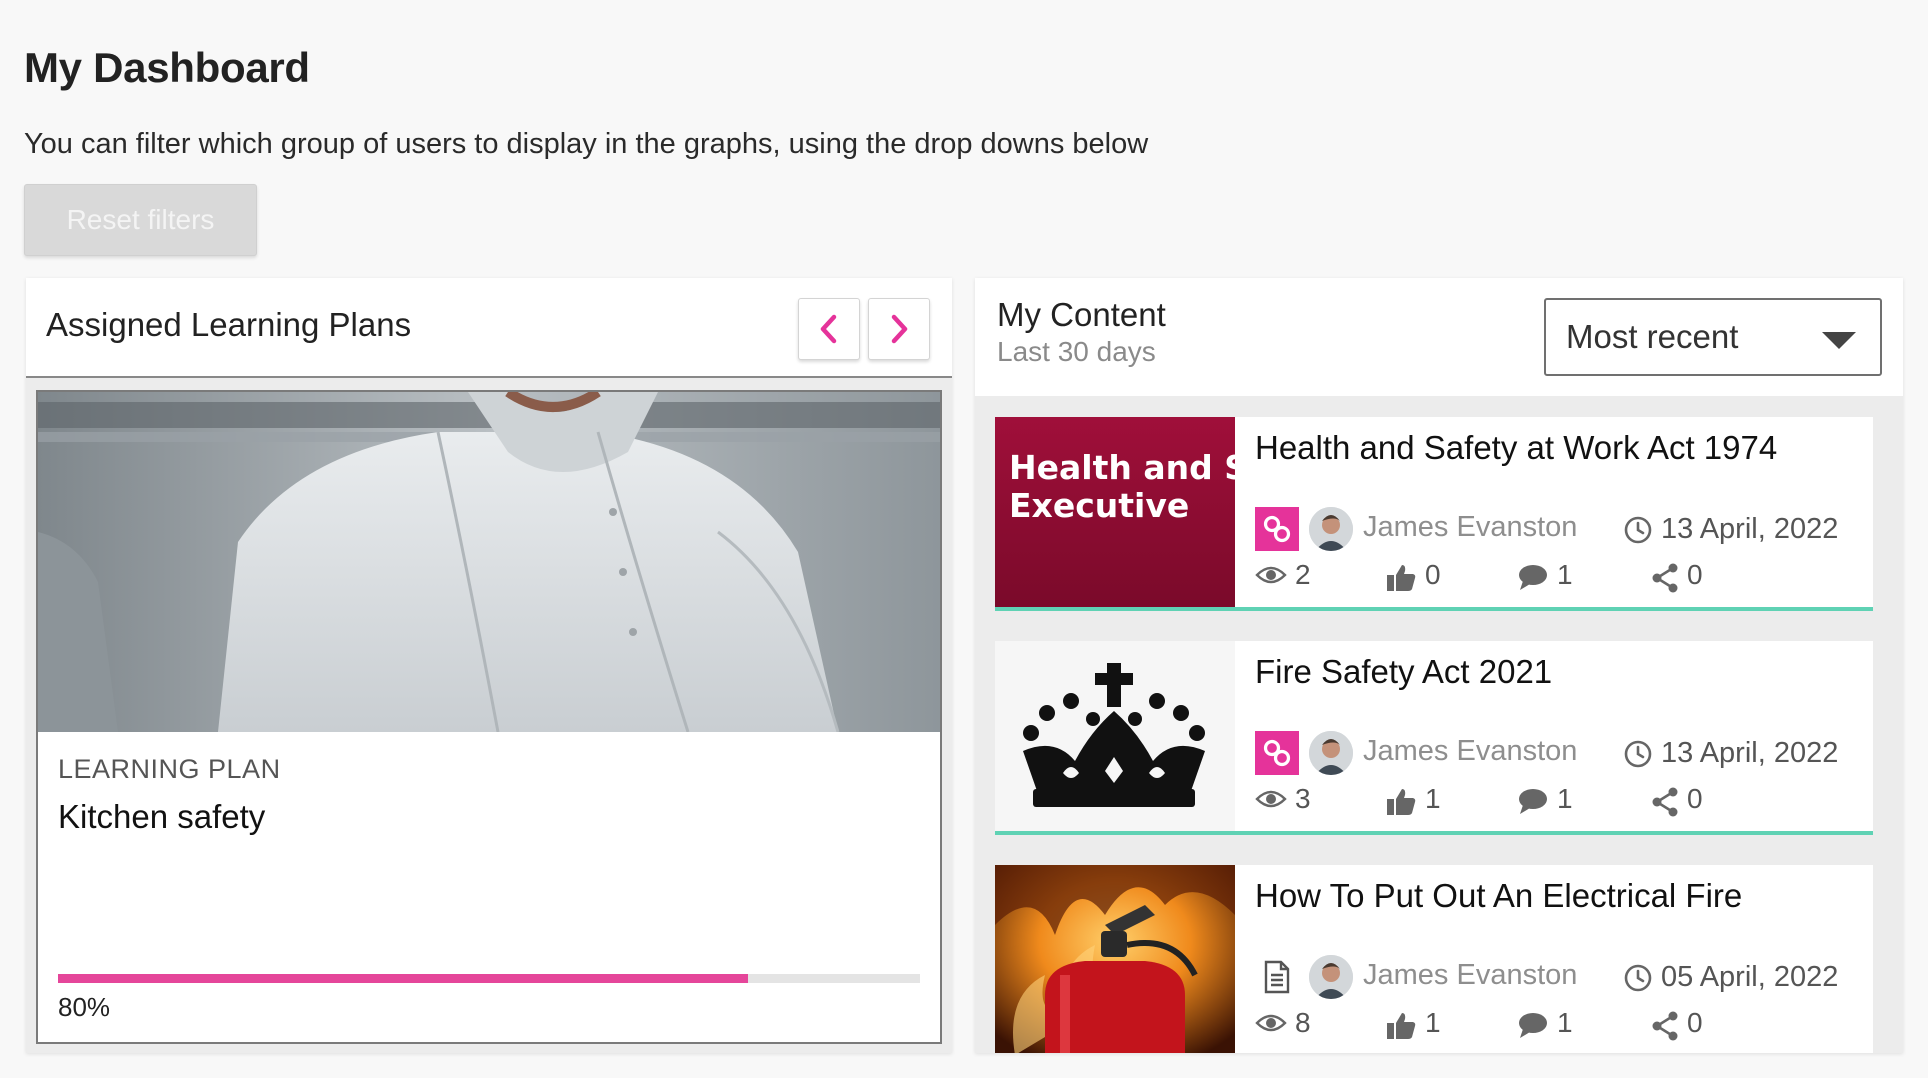 The height and width of the screenshot is (1078, 1928). I want to click on progress-bar-fill, so click(403, 978).